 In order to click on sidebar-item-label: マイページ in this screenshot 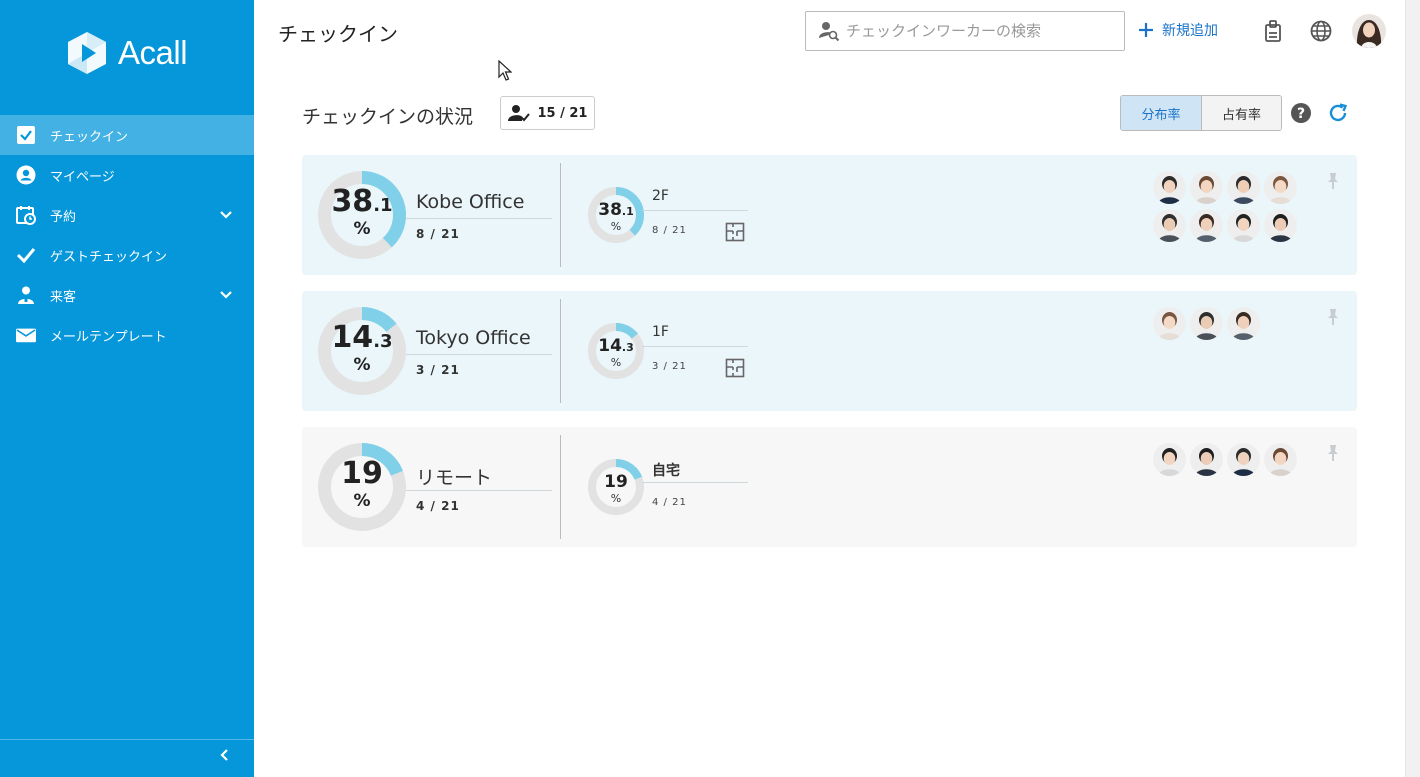, I will do `click(82, 177)`.